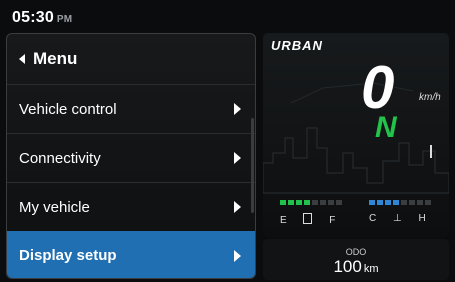  What do you see at coordinates (283, 220) in the screenshot?
I see `fuel-empty-label: E` at bounding box center [283, 220].